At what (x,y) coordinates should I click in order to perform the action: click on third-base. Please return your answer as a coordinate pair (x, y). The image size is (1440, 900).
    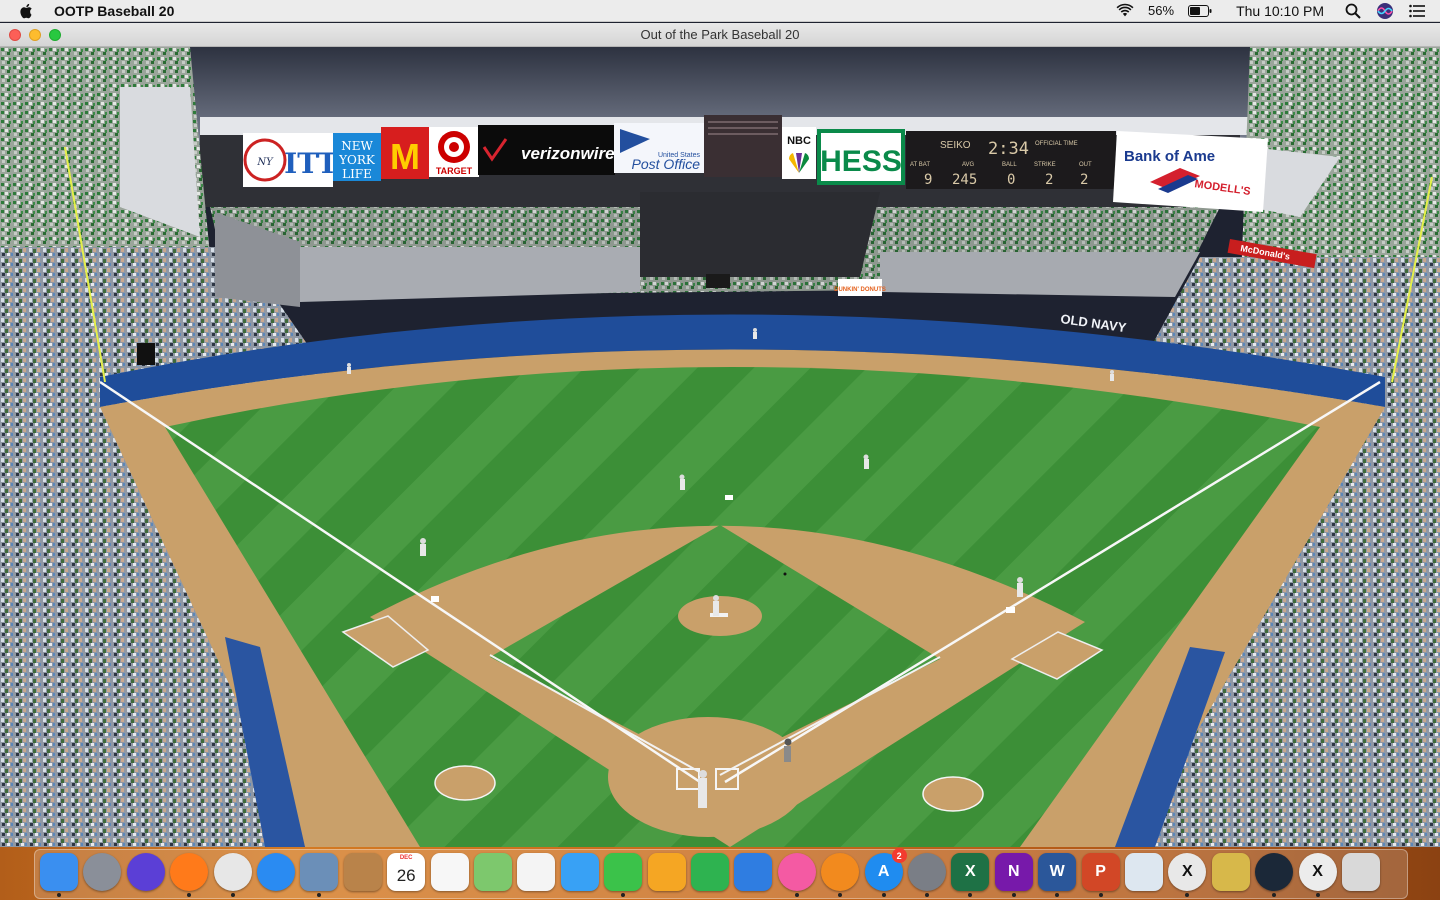
    Looking at the image, I should click on (1010, 610).